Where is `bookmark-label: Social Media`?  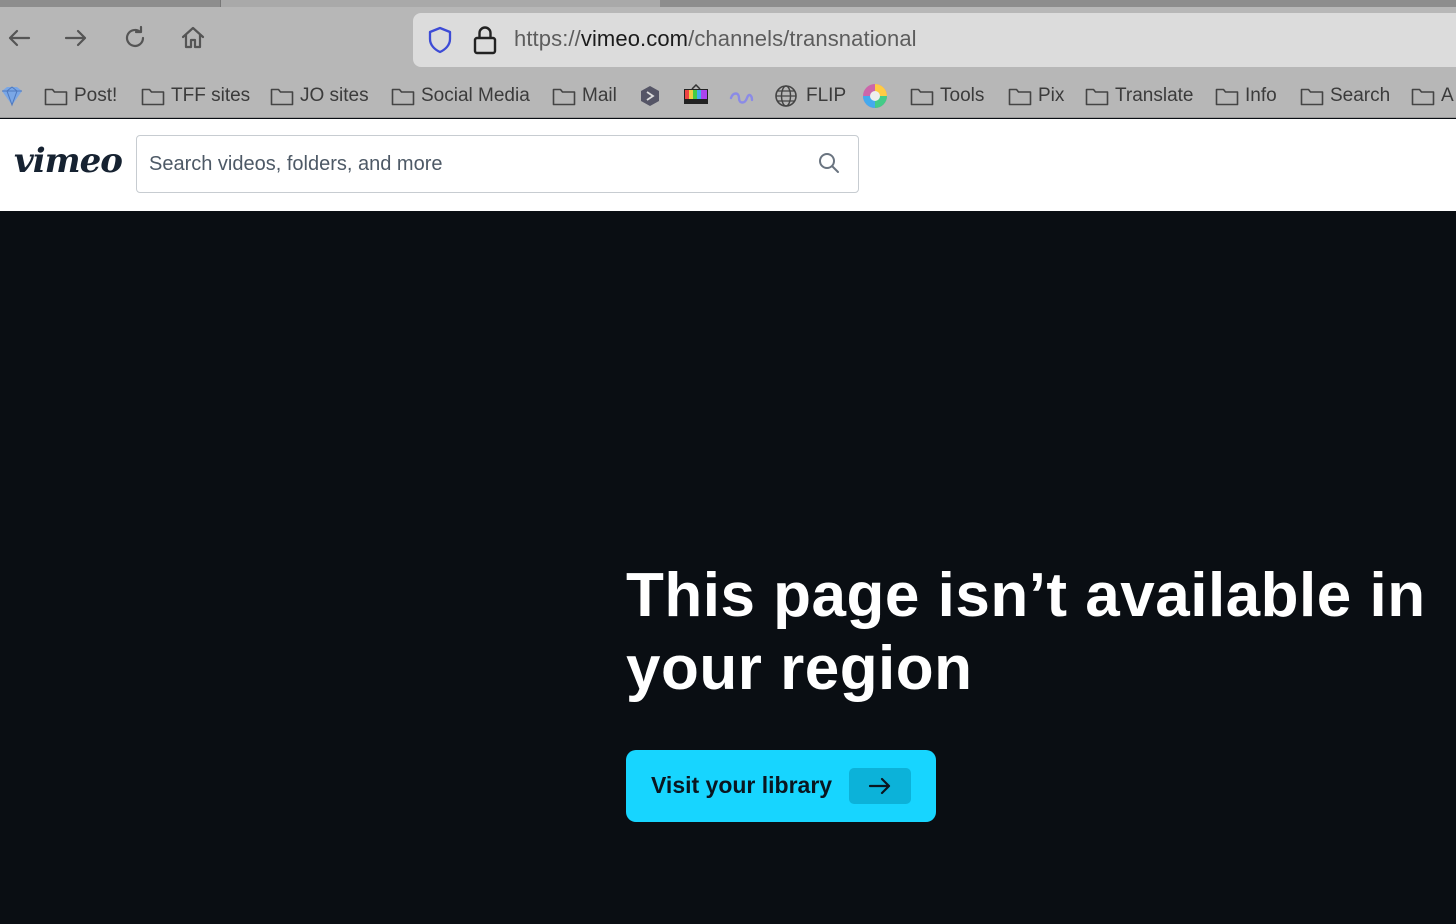 bookmark-label: Social Media is located at coordinates (475, 95).